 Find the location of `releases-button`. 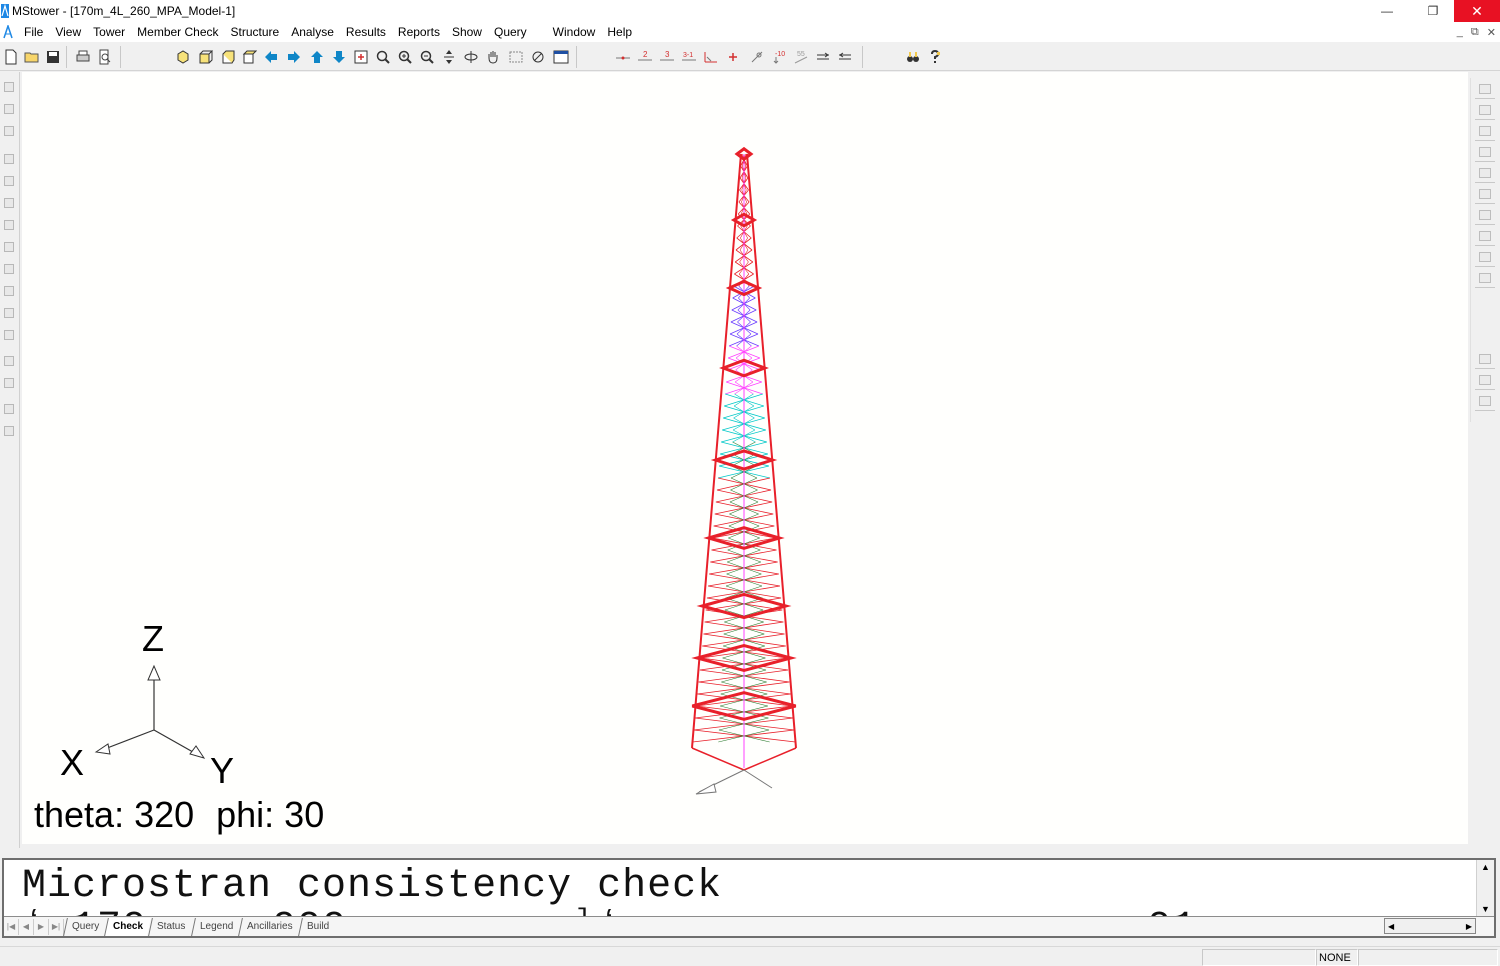

releases-button is located at coordinates (756, 56).